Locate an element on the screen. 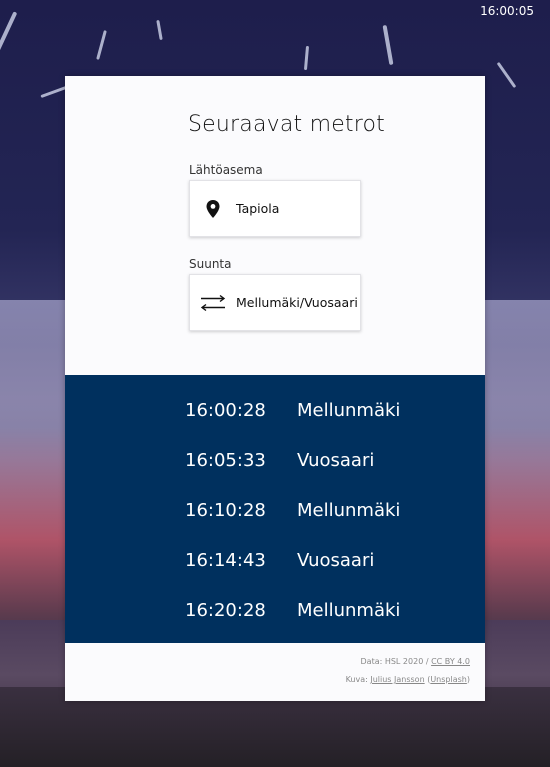 This screenshot has height=767, width=550. photo-credit-text: Kuva: is located at coordinates (358, 679).